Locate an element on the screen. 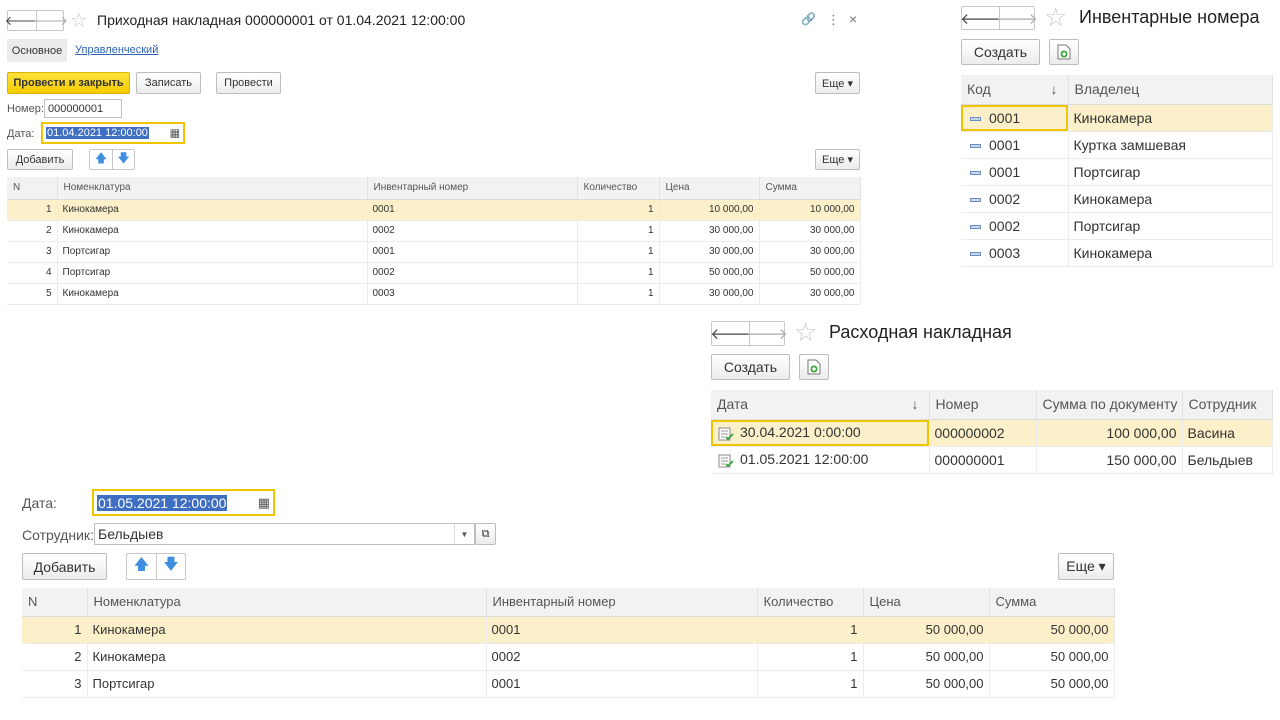 The height and width of the screenshot is (720, 1280). expense-date-field: 01.05.2021 12:00:00 ▦ is located at coordinates (183, 502).